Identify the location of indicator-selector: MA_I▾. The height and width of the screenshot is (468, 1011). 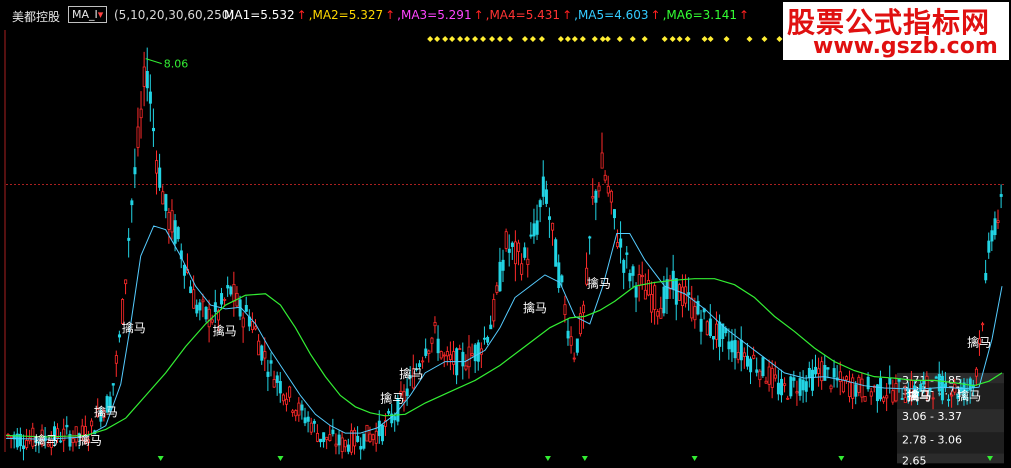
(88, 14).